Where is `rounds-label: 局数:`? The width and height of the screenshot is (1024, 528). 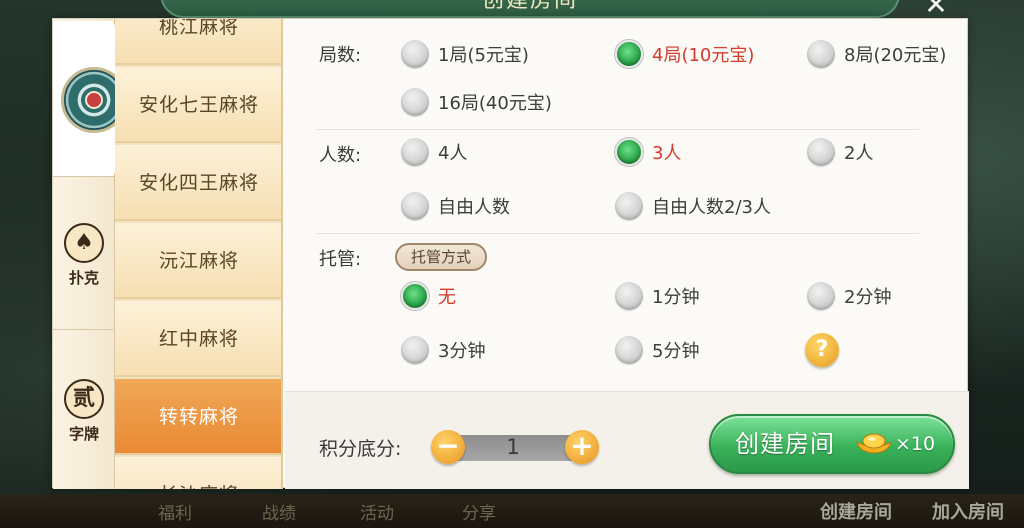
rounds-label: 局数: is located at coordinates (340, 55).